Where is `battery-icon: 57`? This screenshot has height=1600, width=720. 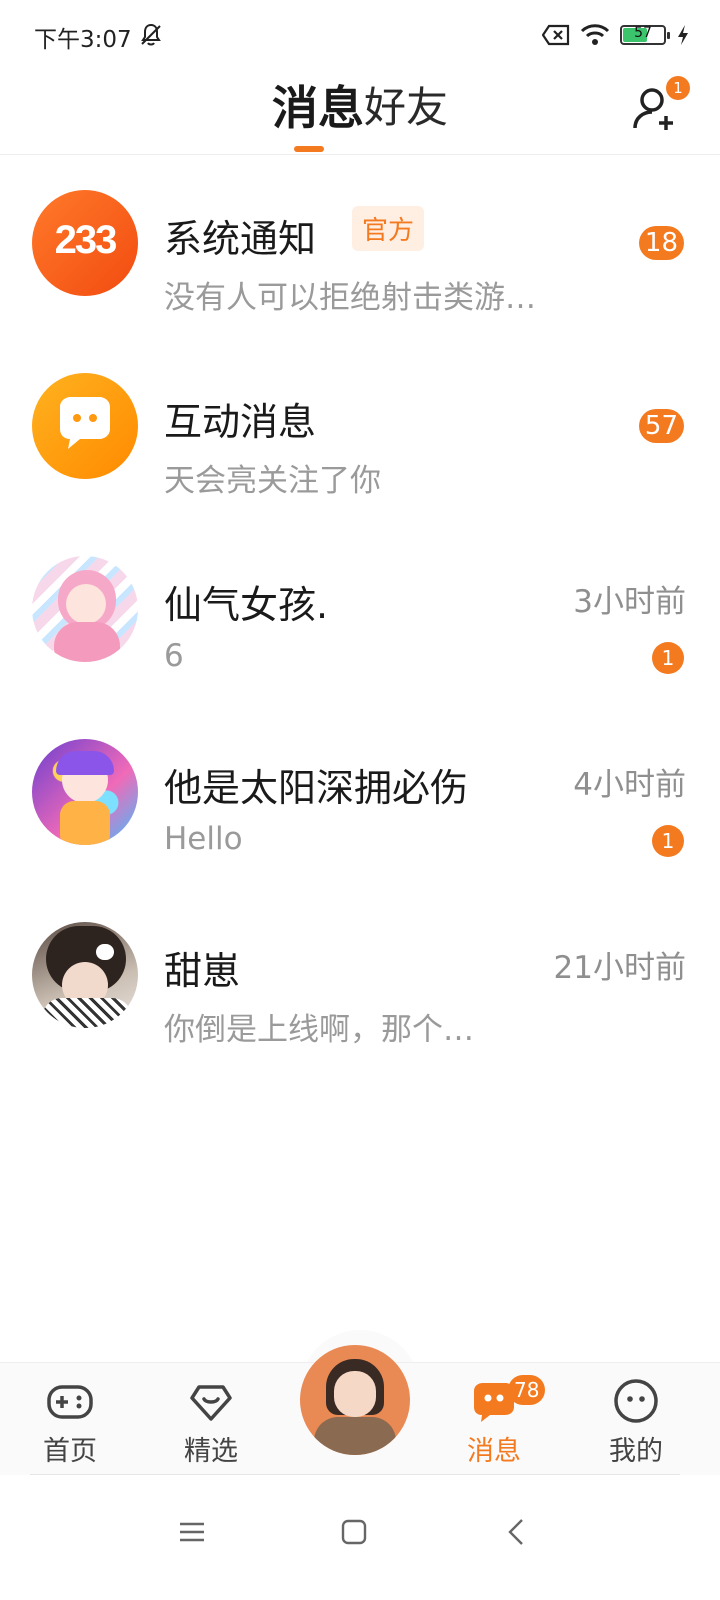
battery-icon: 57 is located at coordinates (645, 35).